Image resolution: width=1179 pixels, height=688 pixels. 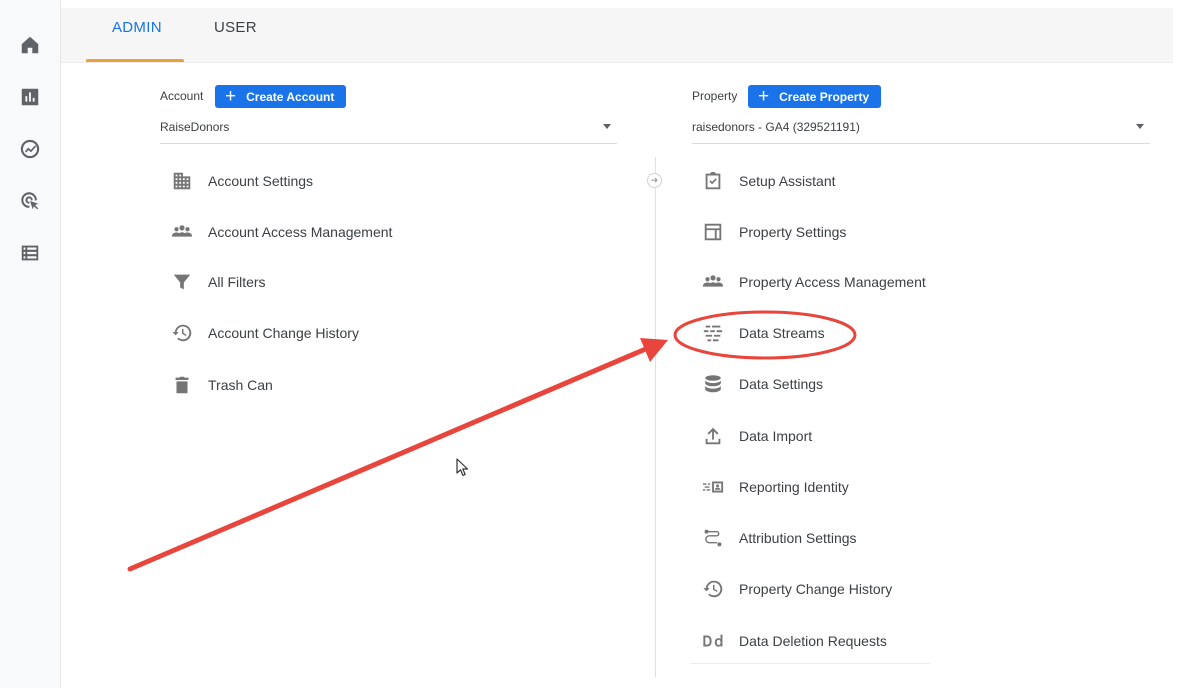 I want to click on highlight-ellipse, so click(x=765, y=335).